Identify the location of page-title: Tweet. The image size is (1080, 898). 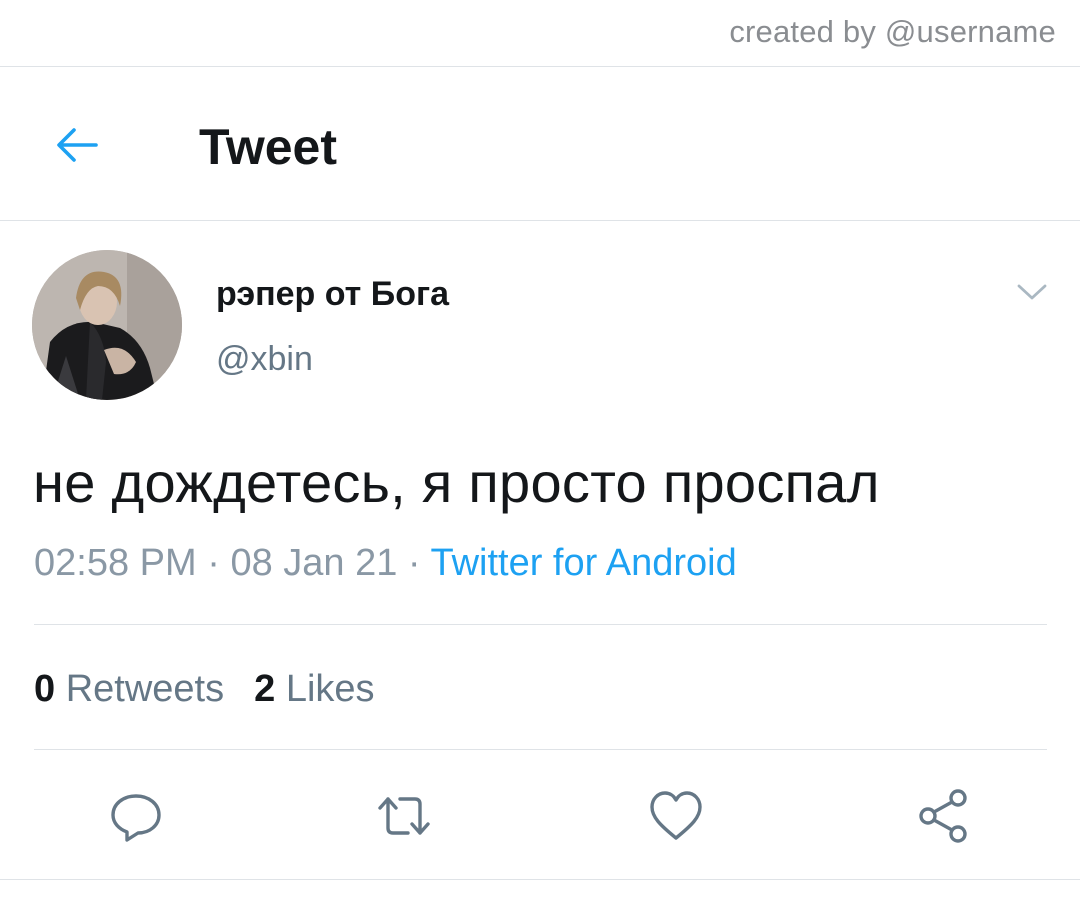
(268, 147).